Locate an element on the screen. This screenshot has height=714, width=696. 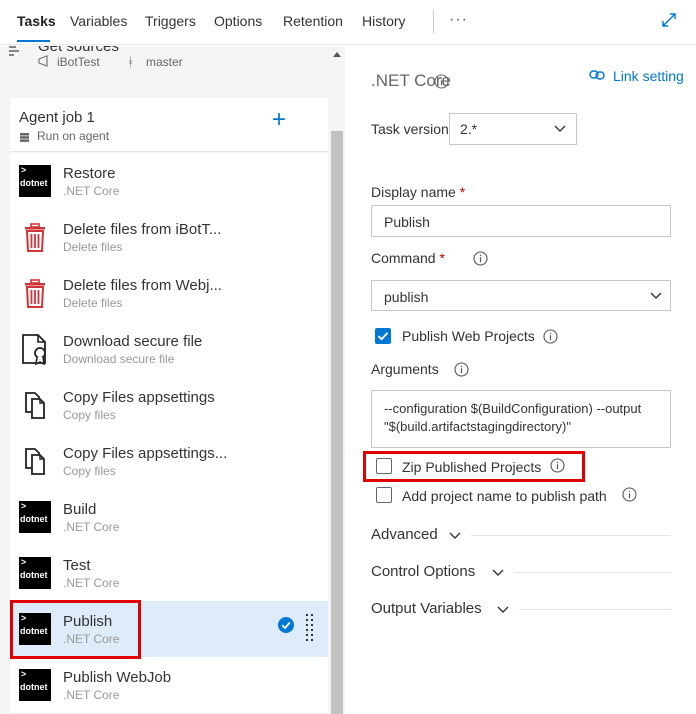
command-value: publish is located at coordinates (406, 297).